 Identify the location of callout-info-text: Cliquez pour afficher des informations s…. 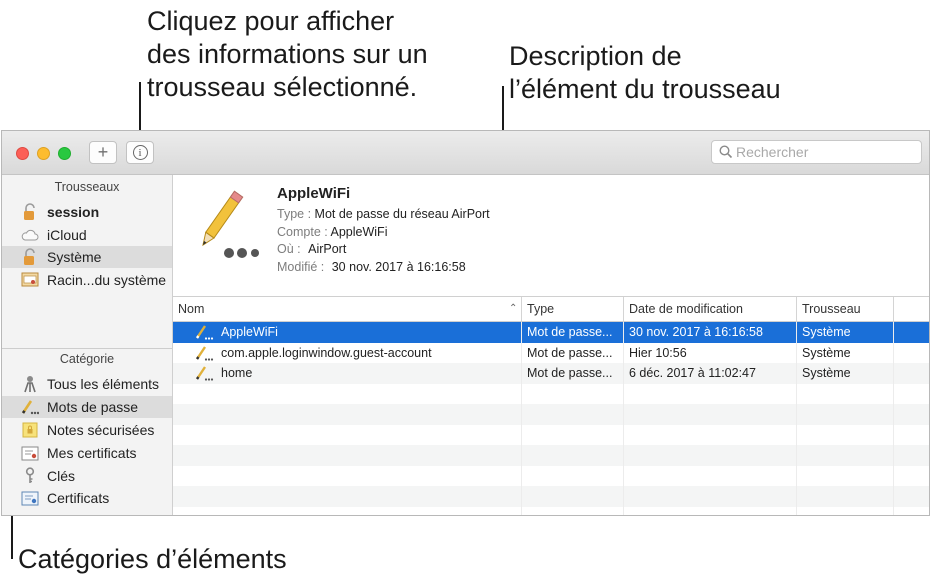
(287, 54).